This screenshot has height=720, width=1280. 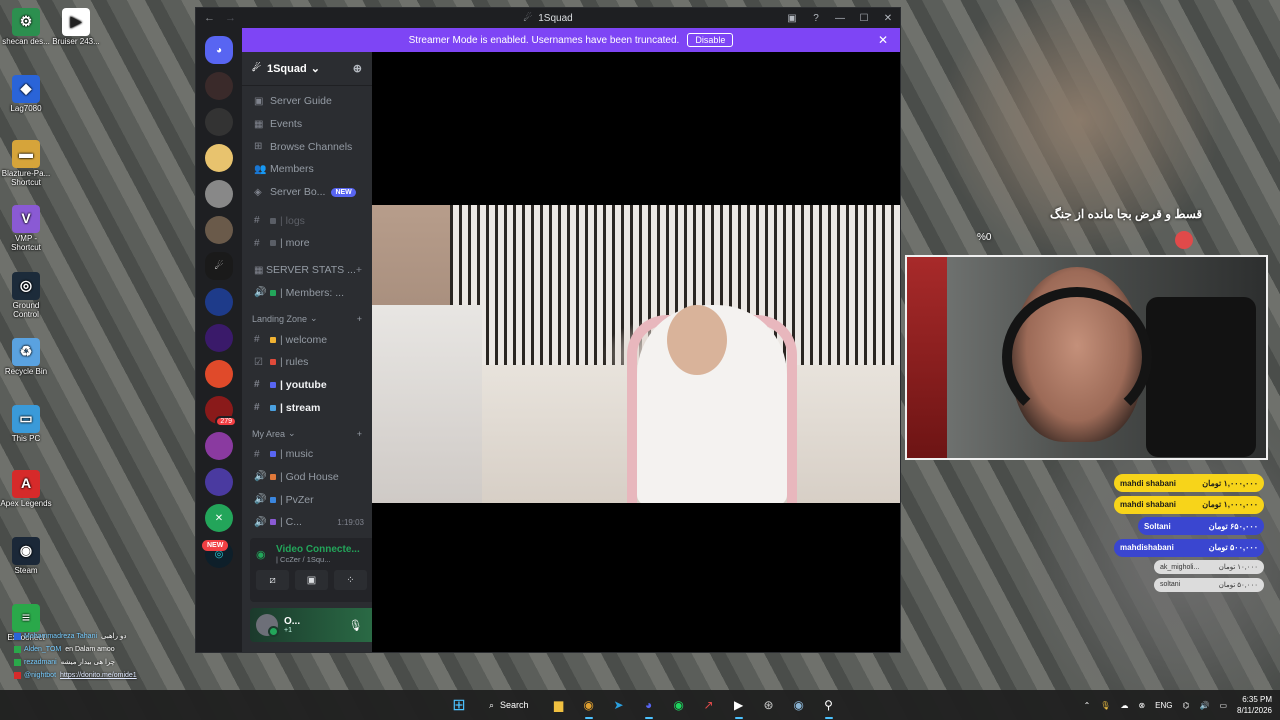 I want to click on battery-icon: ▭, so click(x=1223, y=705).